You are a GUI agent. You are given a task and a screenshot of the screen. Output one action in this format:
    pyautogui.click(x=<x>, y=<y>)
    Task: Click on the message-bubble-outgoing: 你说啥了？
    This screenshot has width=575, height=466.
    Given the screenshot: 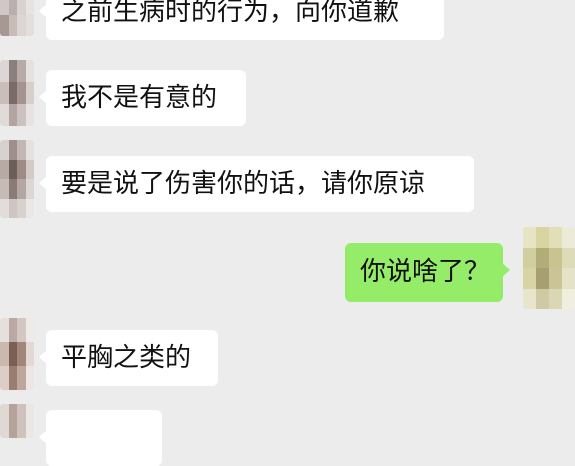 What is the action you would take?
    pyautogui.click(x=427, y=272)
    